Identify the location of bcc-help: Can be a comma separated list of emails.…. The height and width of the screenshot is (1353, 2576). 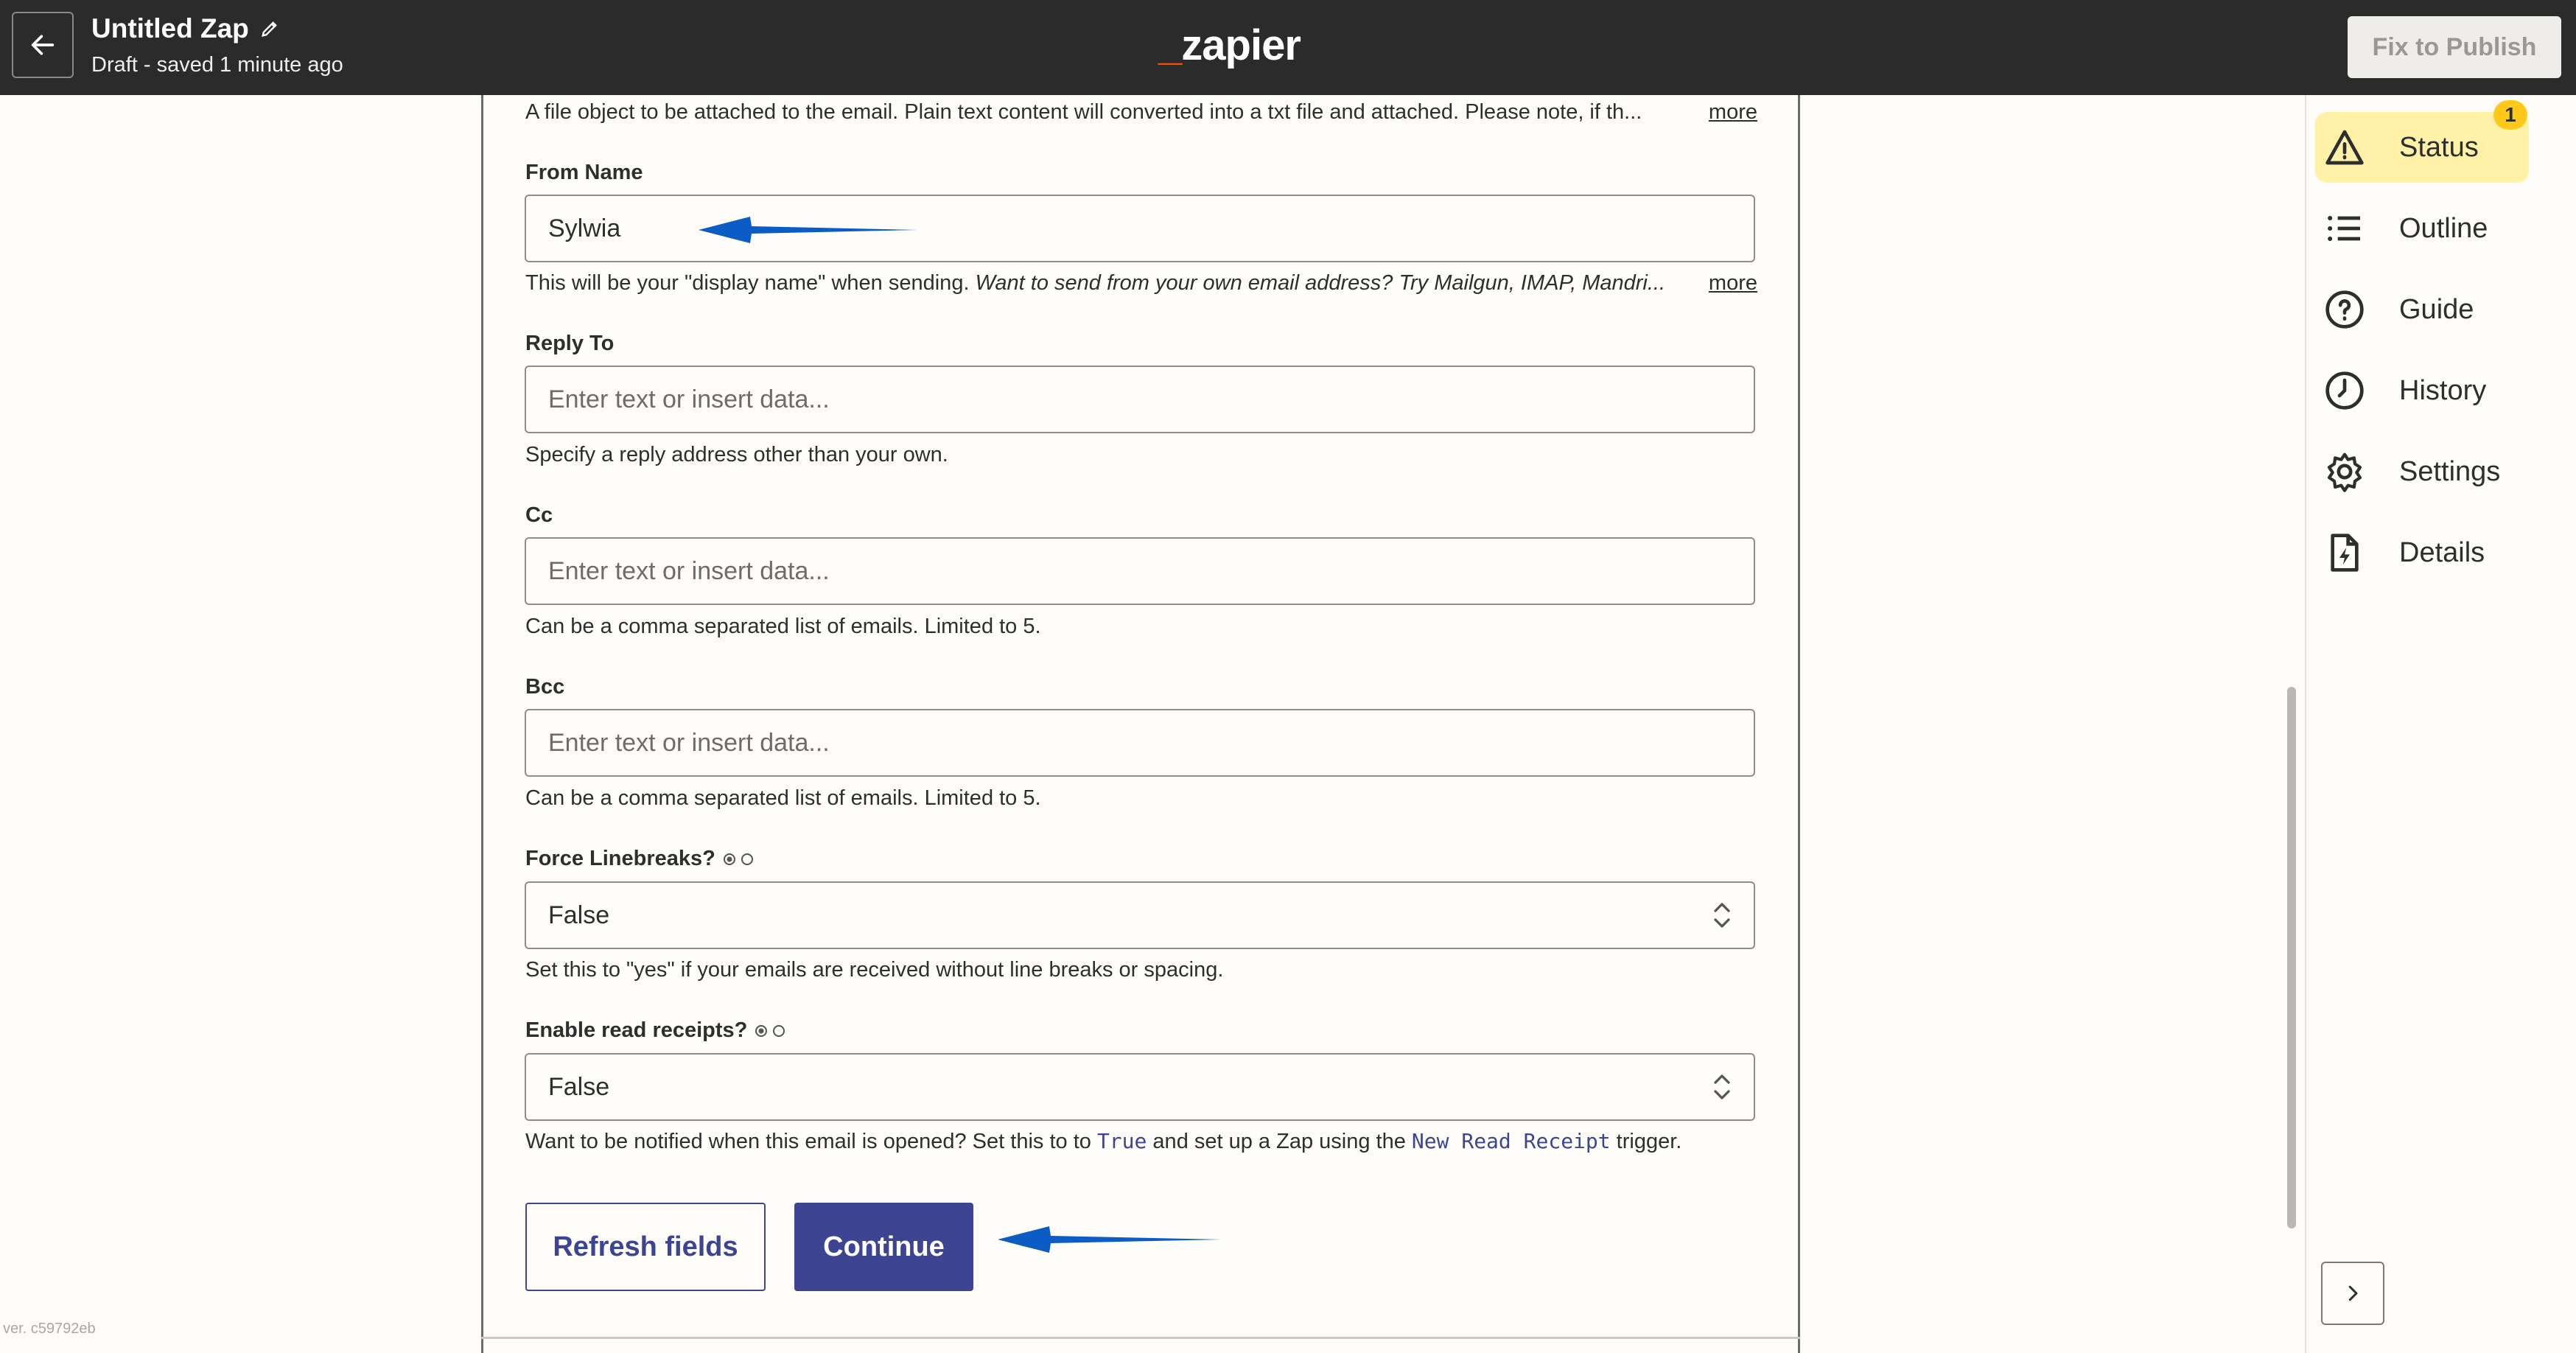
(783, 798).